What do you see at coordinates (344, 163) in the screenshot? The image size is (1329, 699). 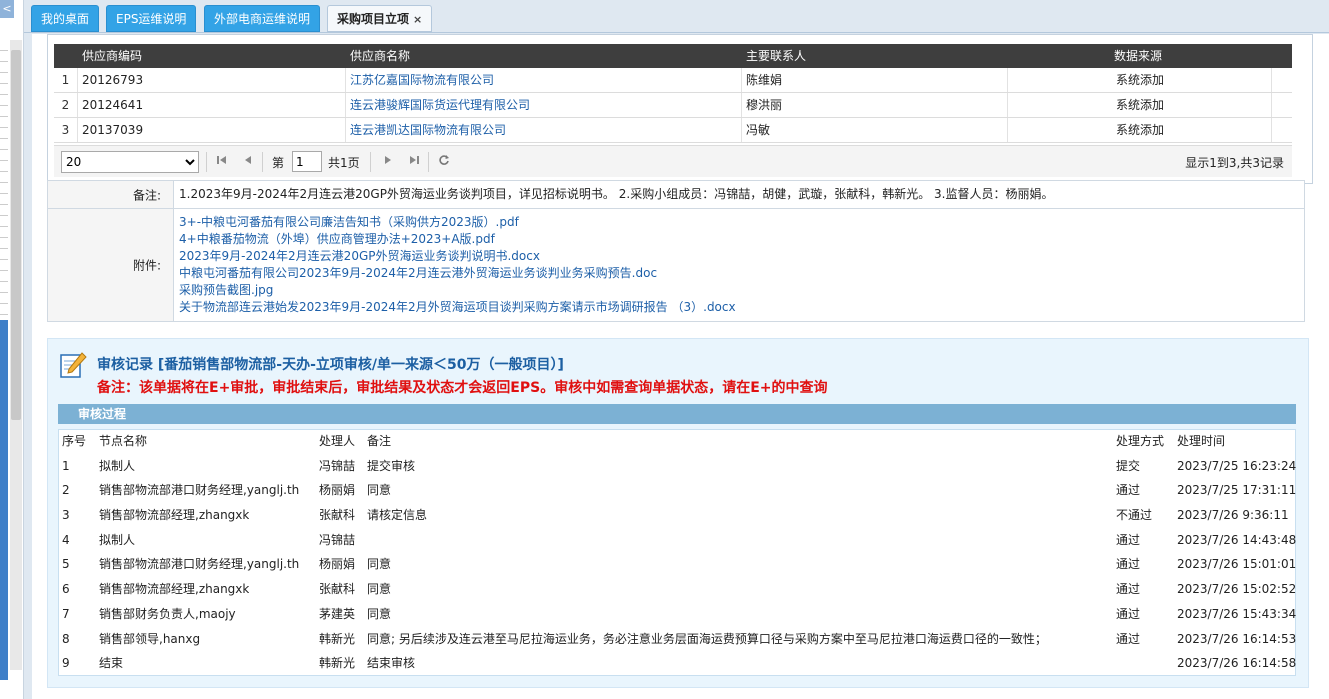 I see `page-total-label: 共1页` at bounding box center [344, 163].